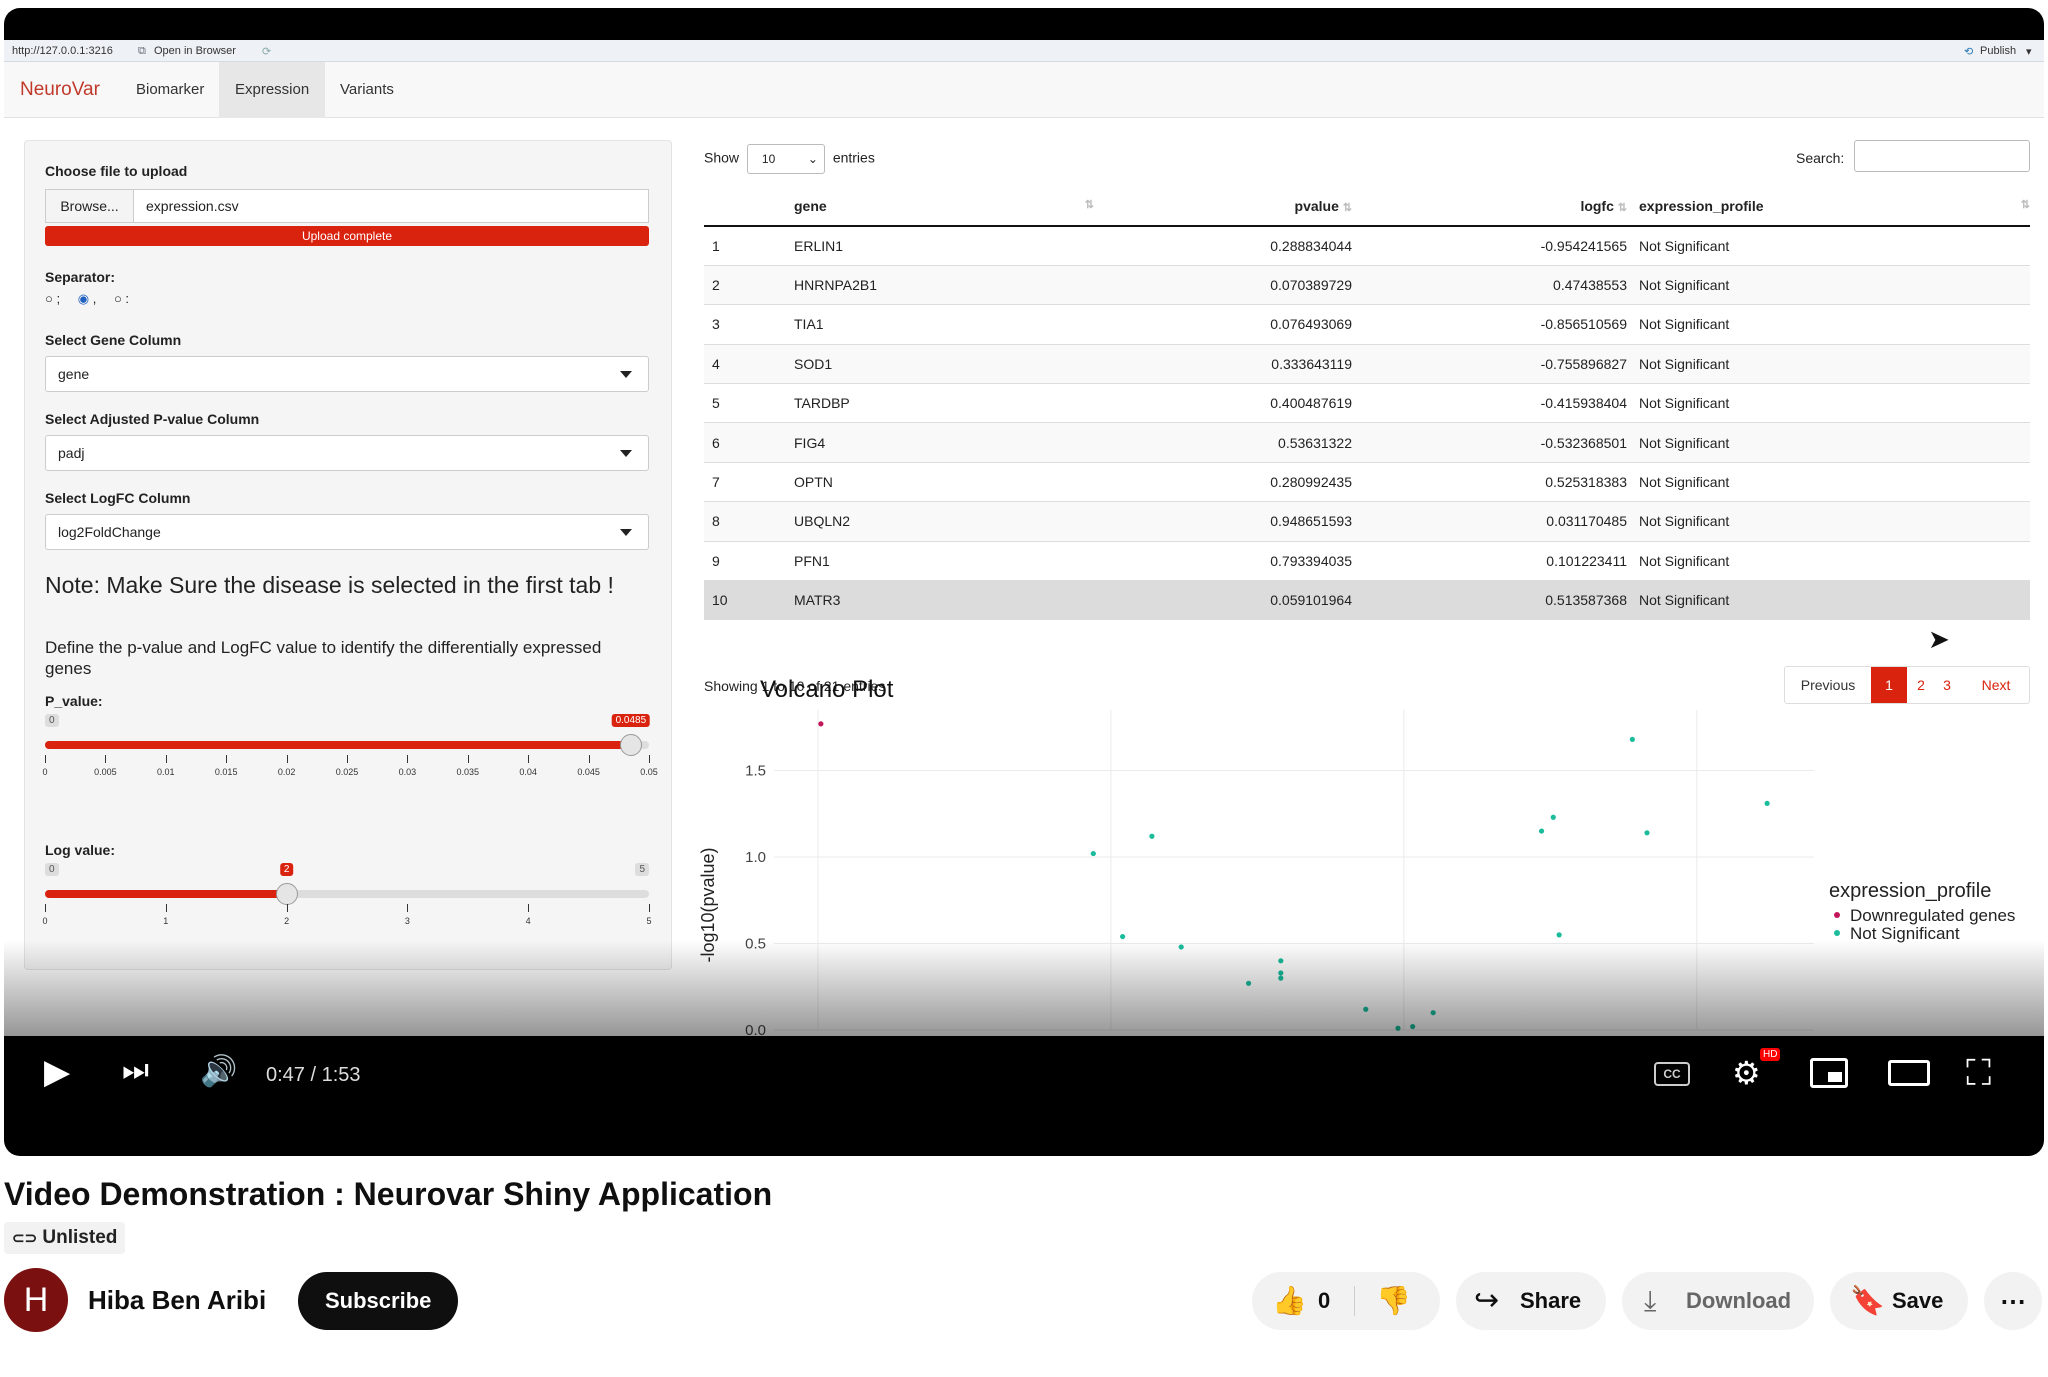  What do you see at coordinates (1501, 442) in the screenshot?
I see `cell-logfc: -0.532368501` at bounding box center [1501, 442].